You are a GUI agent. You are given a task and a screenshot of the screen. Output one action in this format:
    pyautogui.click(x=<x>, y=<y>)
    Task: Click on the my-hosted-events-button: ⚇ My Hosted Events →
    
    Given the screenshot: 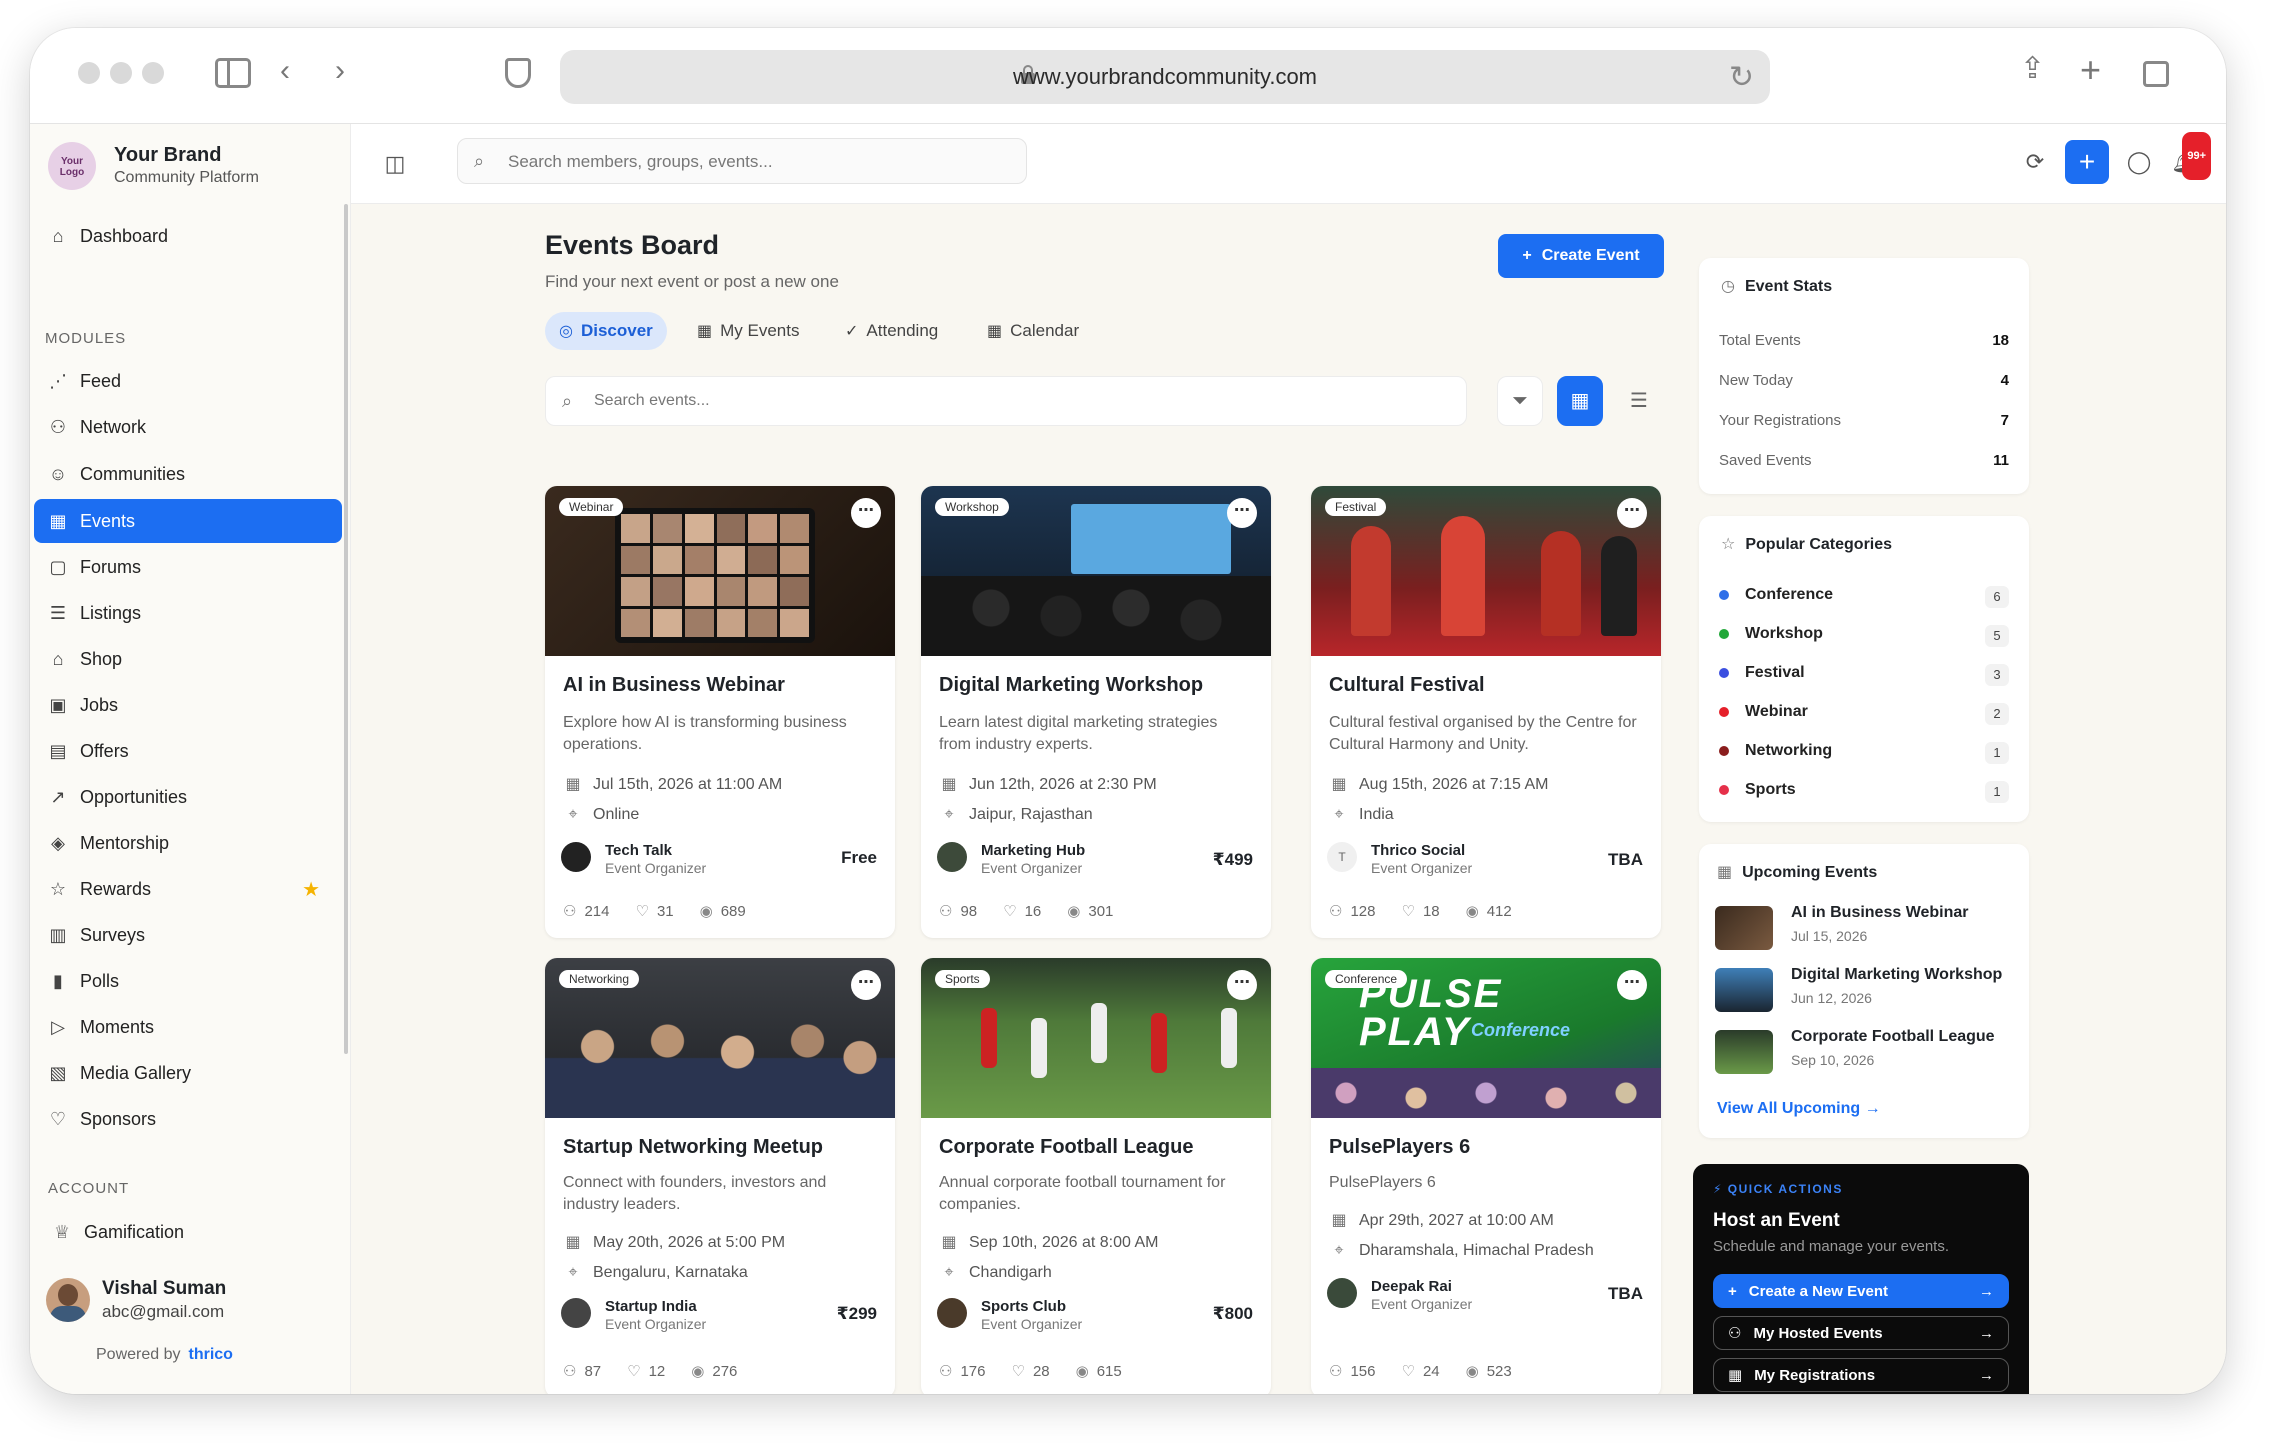 What is the action you would take?
    pyautogui.click(x=1861, y=1333)
    